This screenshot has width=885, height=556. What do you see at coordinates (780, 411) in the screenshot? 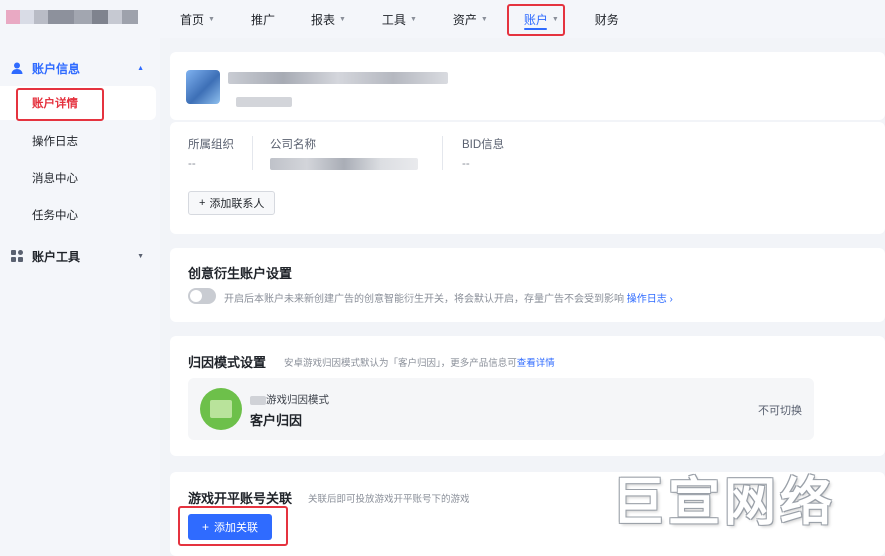
I see `attribution-status: 不可切换` at bounding box center [780, 411].